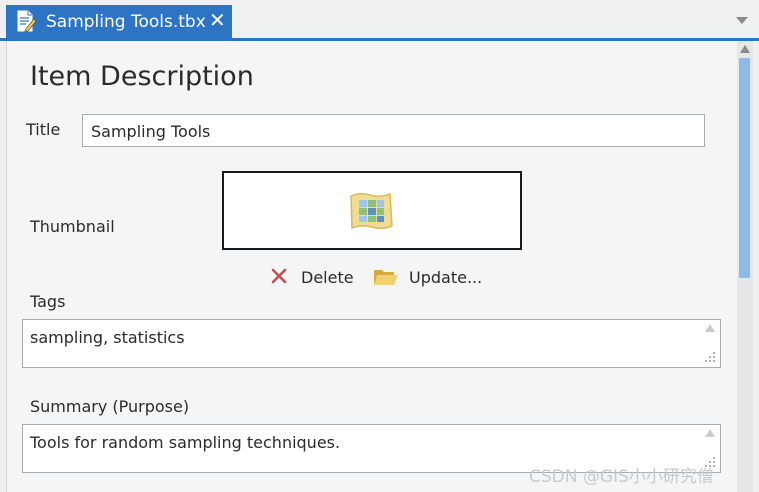 The image size is (759, 492). I want to click on vertical-scrollbar, so click(745, 266).